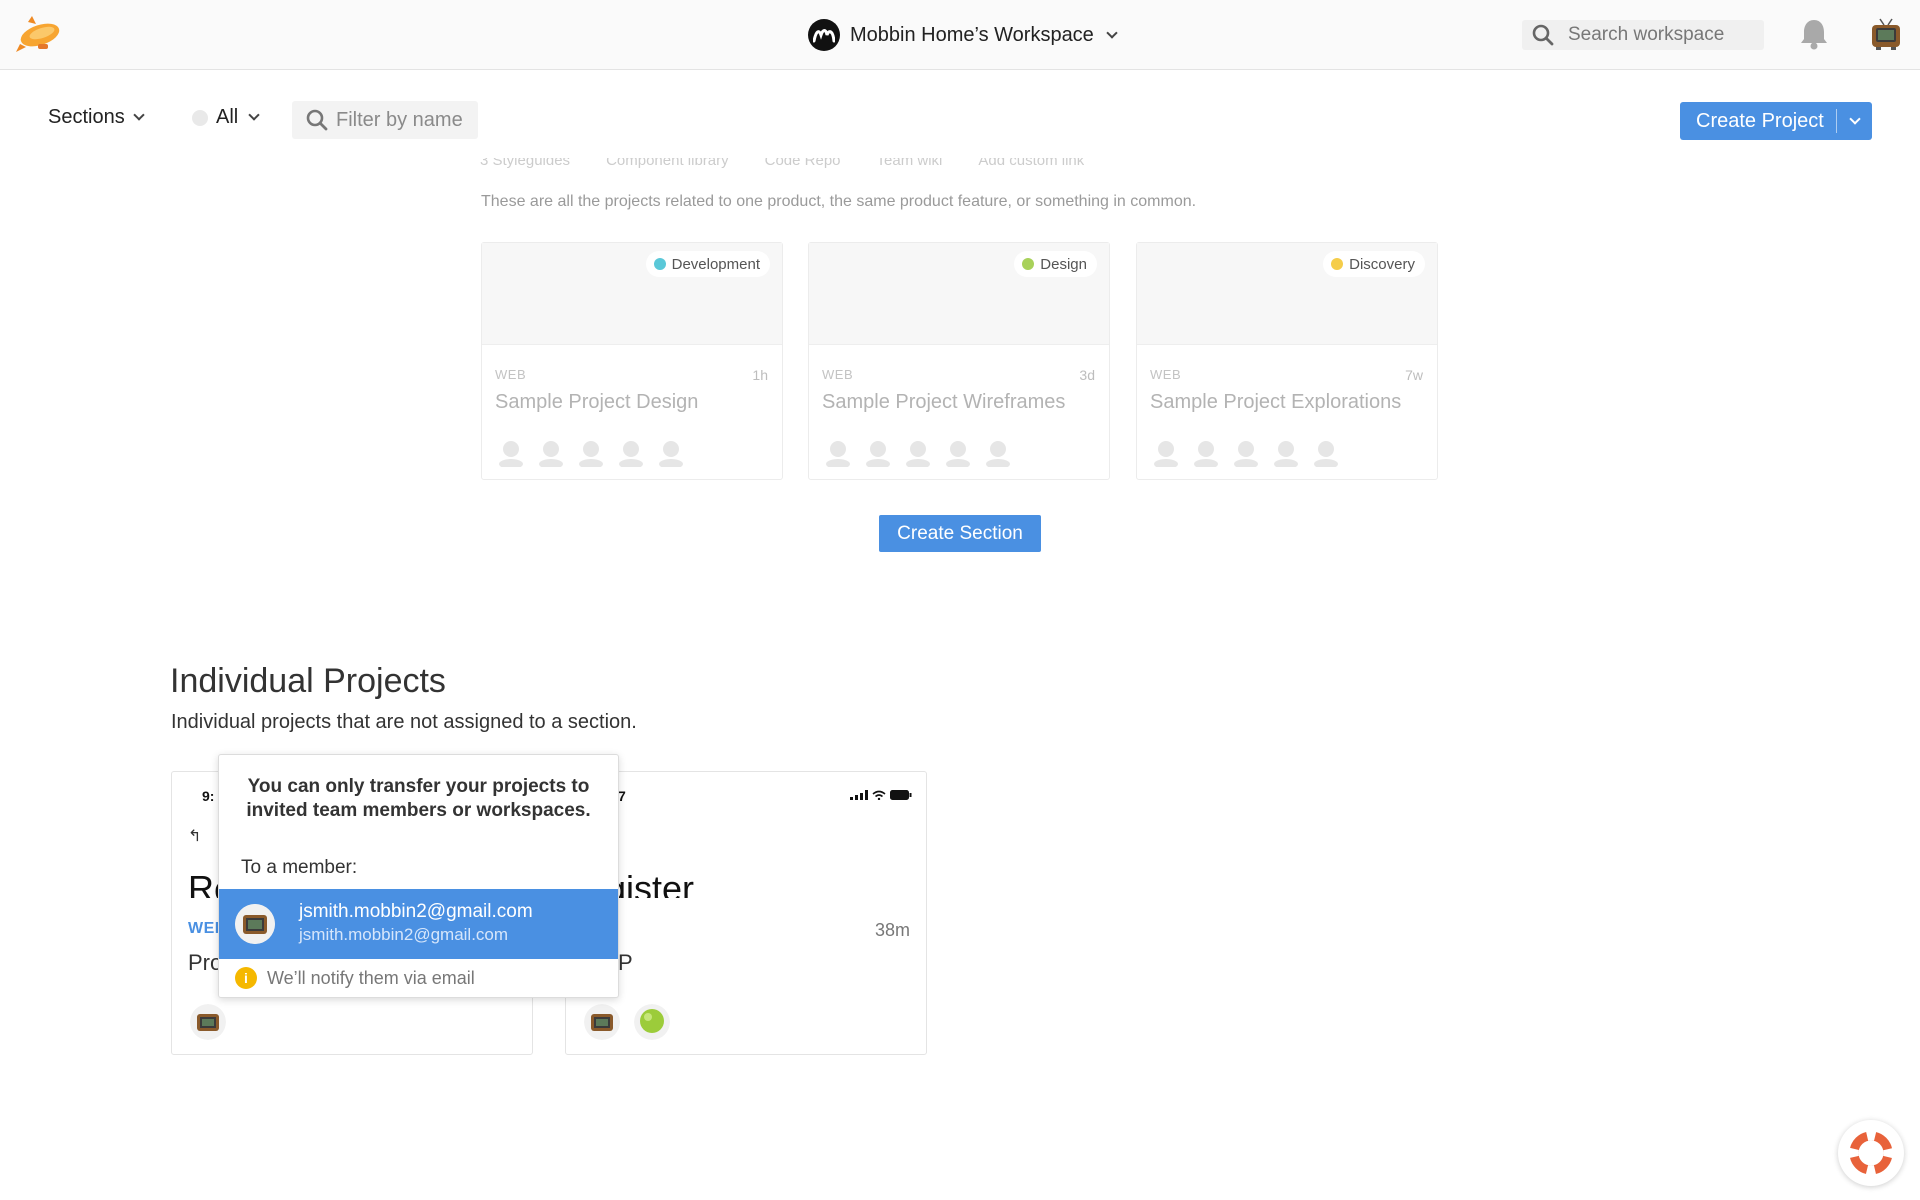 This screenshot has height=1200, width=1920. I want to click on status-tag: Design, so click(1055, 264).